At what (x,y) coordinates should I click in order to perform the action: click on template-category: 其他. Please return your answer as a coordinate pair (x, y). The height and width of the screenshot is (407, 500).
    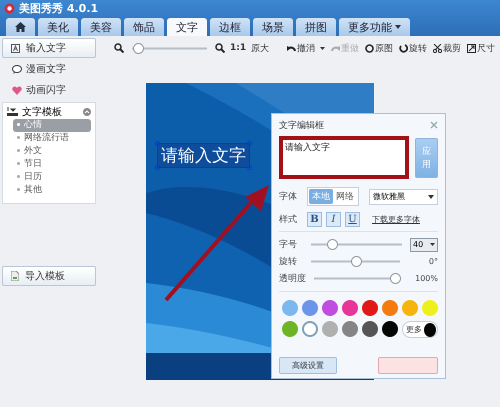
    Looking at the image, I should click on (52, 190).